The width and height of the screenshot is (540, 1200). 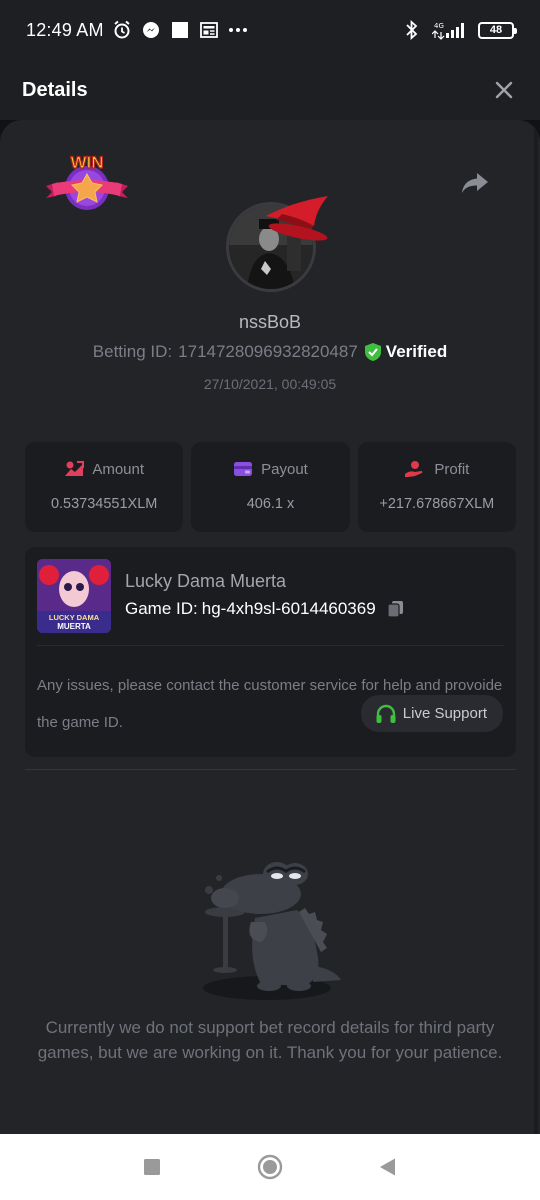 I want to click on betting-id-label: Betting ID:, so click(x=132, y=351).